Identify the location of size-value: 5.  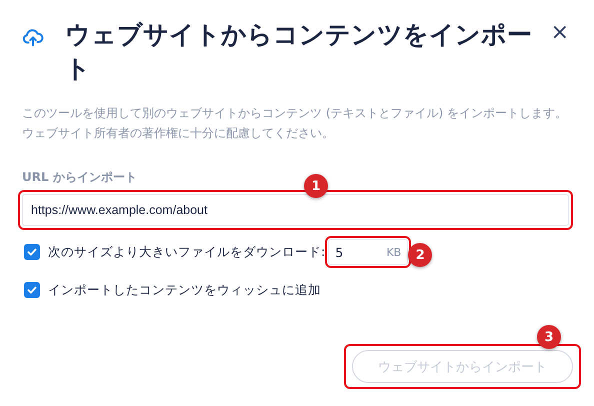
(339, 252).